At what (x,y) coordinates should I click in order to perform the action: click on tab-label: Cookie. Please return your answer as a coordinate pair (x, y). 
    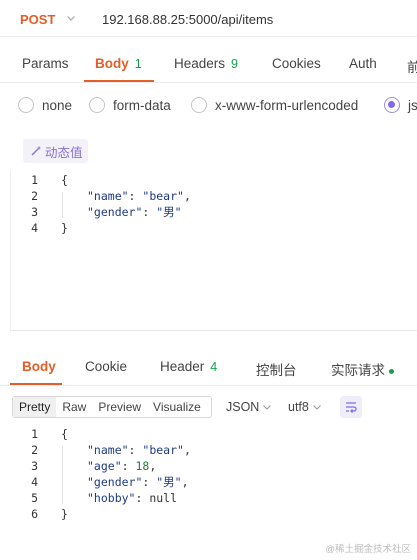
    Looking at the image, I should click on (106, 366).